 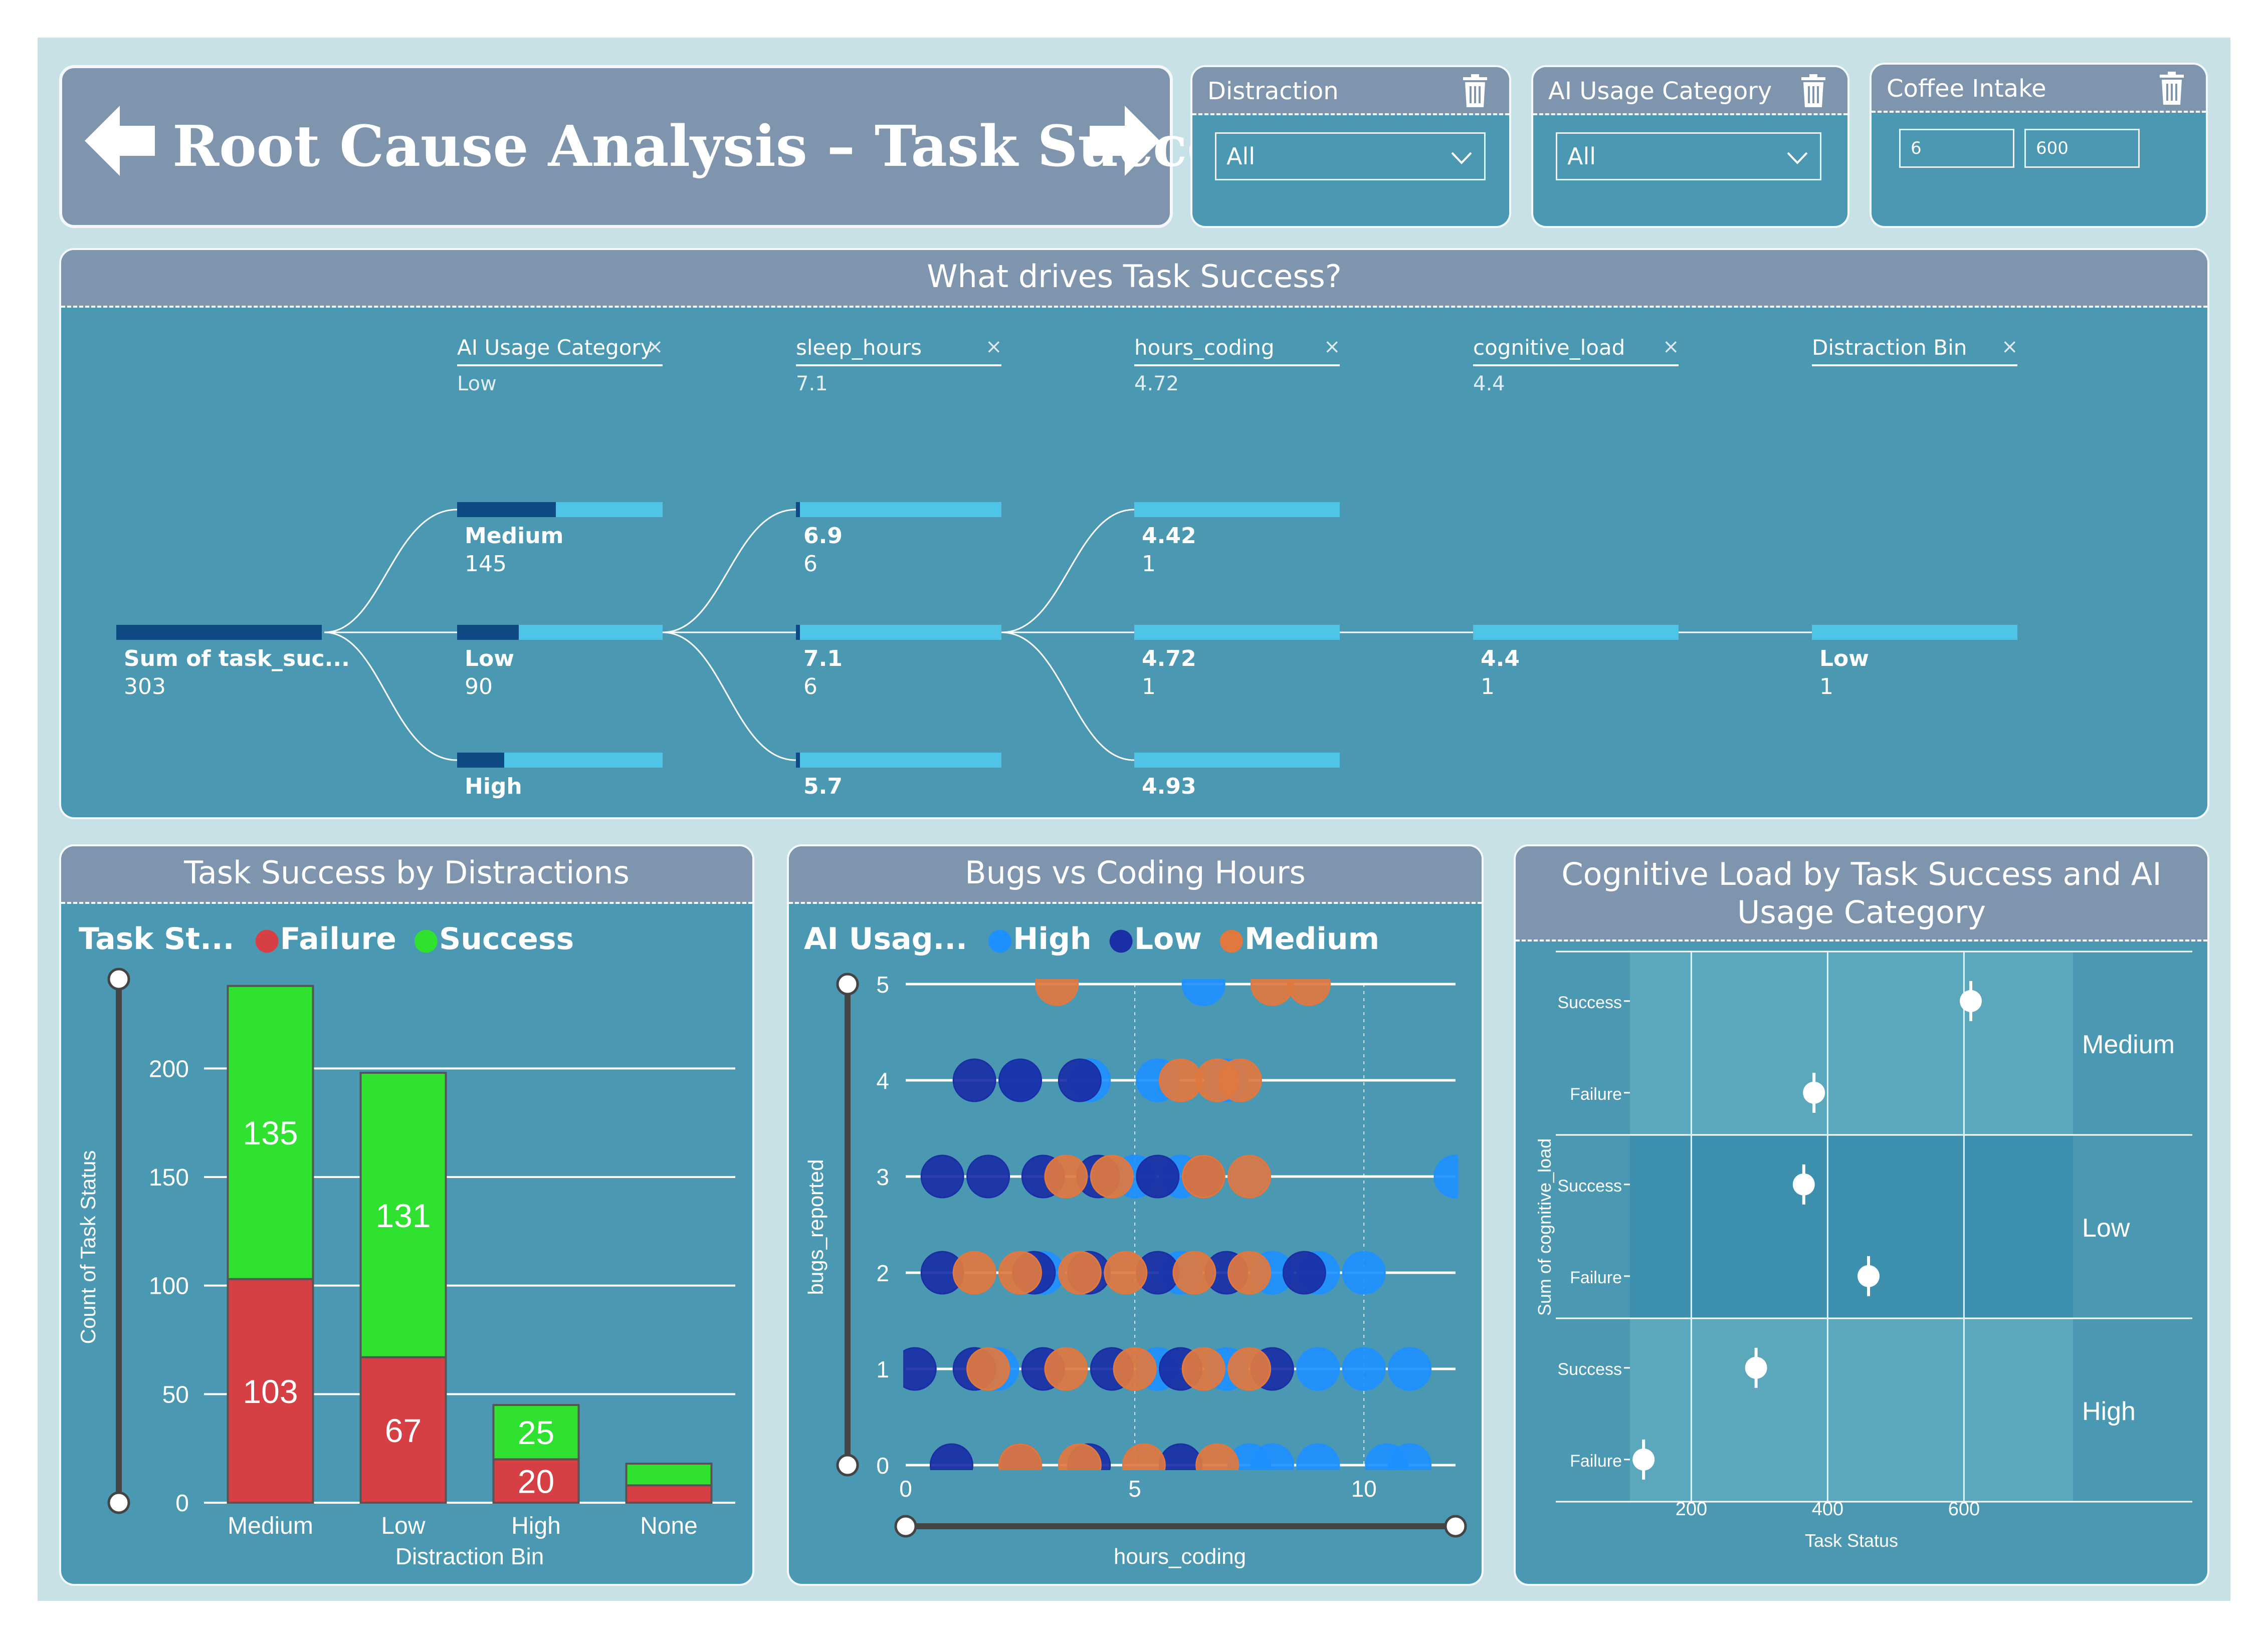 What do you see at coordinates (404, 1431) in the screenshot?
I see `bar-data-label: 67` at bounding box center [404, 1431].